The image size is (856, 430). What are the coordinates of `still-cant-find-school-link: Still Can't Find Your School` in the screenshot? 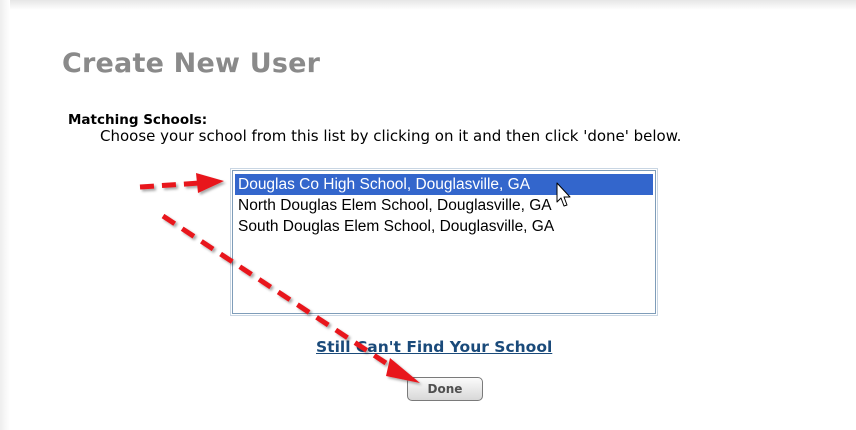 It's located at (434, 347).